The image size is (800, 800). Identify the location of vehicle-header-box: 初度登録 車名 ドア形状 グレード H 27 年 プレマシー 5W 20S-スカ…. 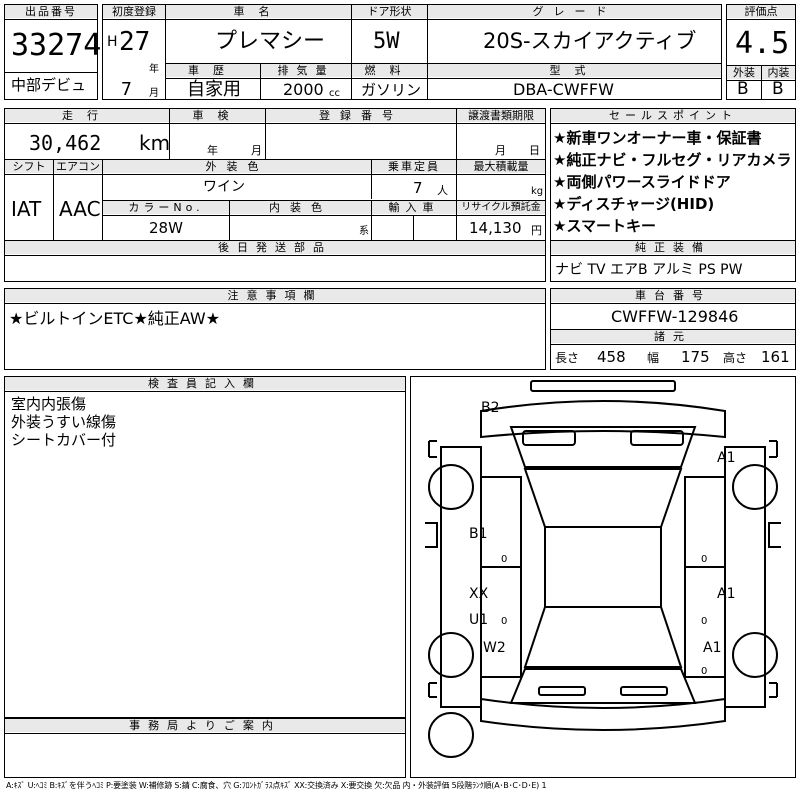
(412, 52).